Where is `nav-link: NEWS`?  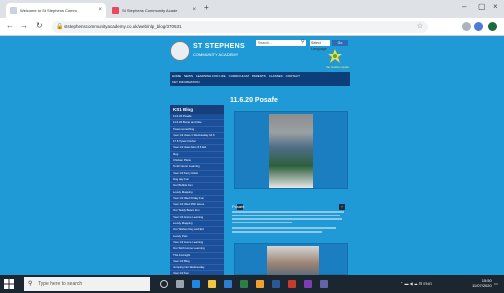
nav-link: NEWS is located at coordinates (188, 76).